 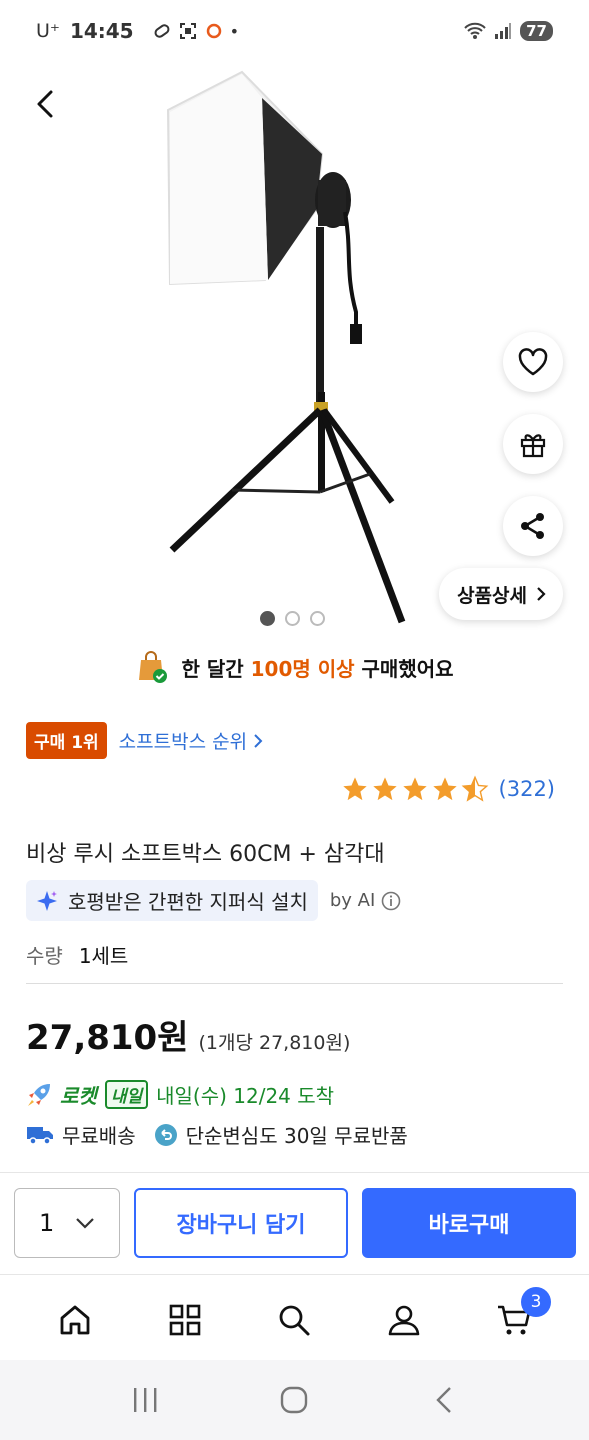 I want to click on wifi-icon, so click(x=475, y=30).